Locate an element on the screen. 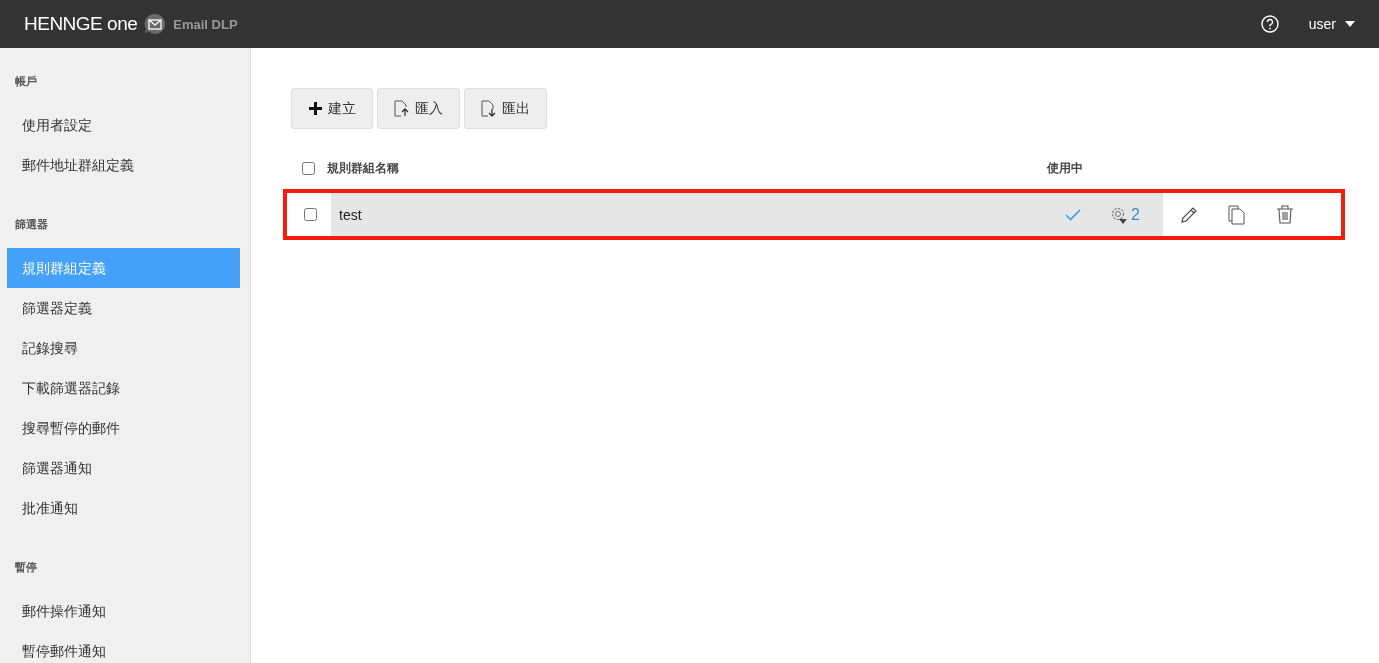 Image resolution: width=1379 pixels, height=663 pixels. file-download-icon is located at coordinates (489, 108).